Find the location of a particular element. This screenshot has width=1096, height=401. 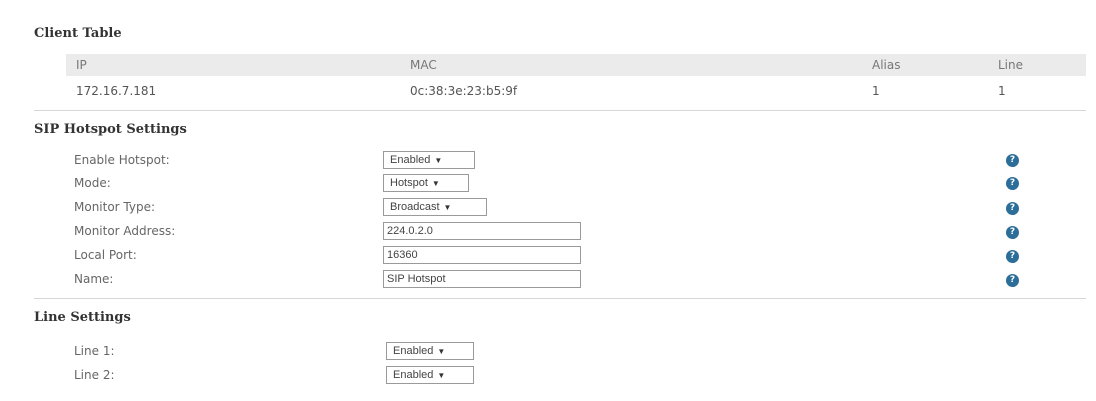

monitor-type-label: Monitor Type: is located at coordinates (115, 207).